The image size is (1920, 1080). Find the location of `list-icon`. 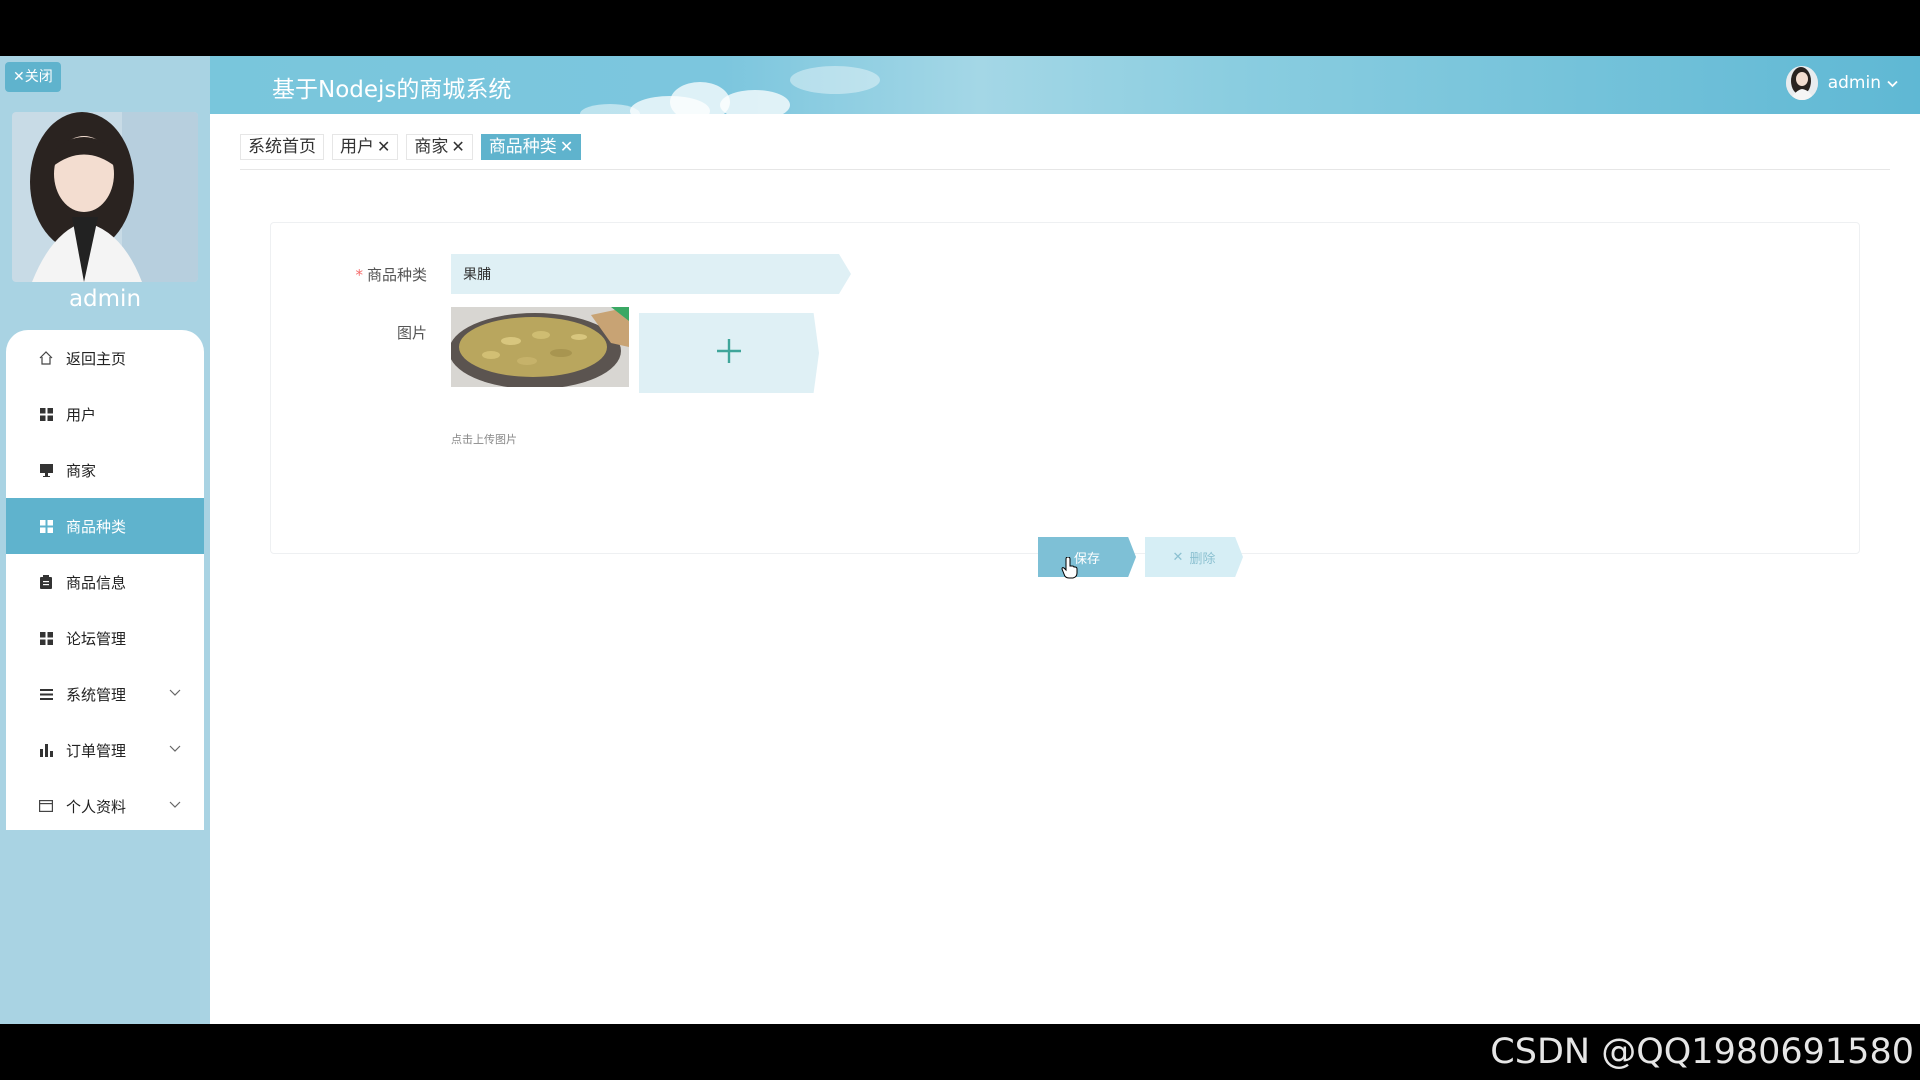

list-icon is located at coordinates (46, 694).